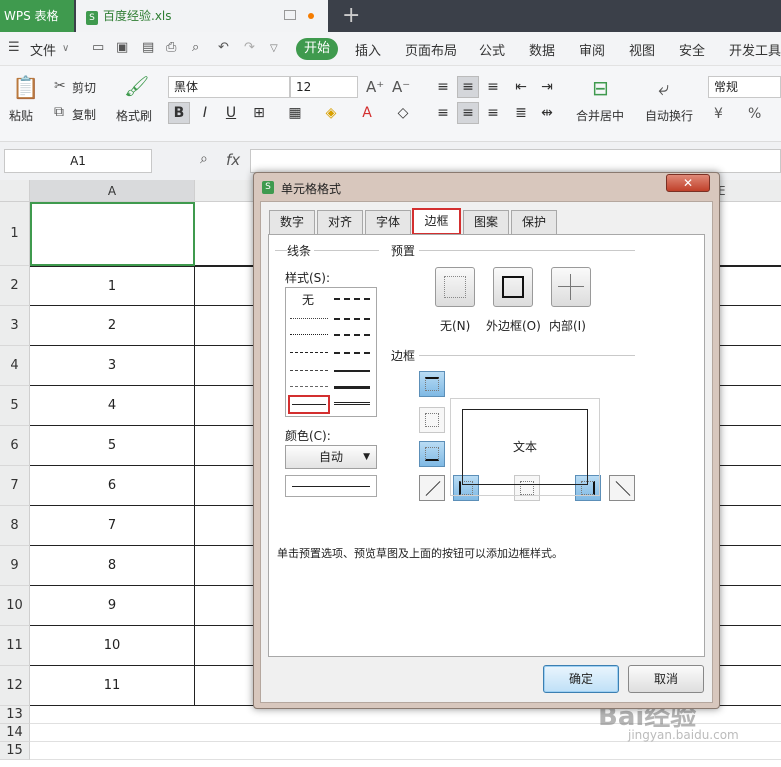  Describe the element at coordinates (443, 113) in the screenshot. I see `align-left-icon: ≡` at that location.